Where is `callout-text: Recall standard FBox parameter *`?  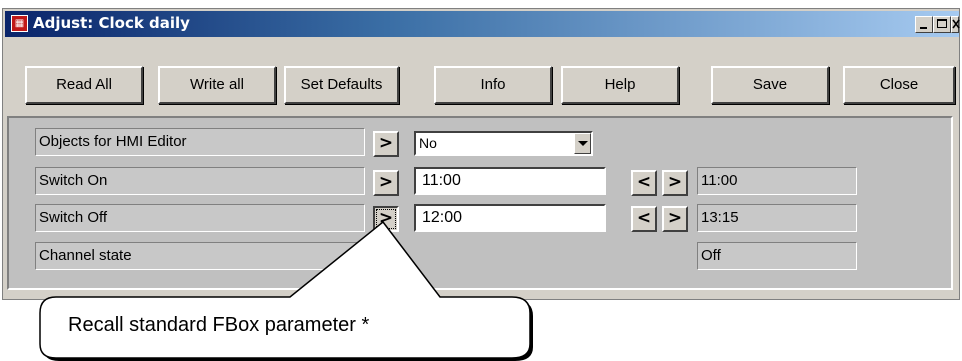 callout-text: Recall standard FBox parameter * is located at coordinates (219, 325).